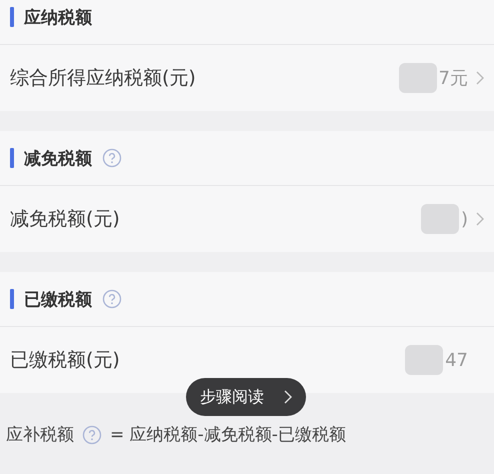  I want to click on section-title: 应纳税额, so click(58, 17).